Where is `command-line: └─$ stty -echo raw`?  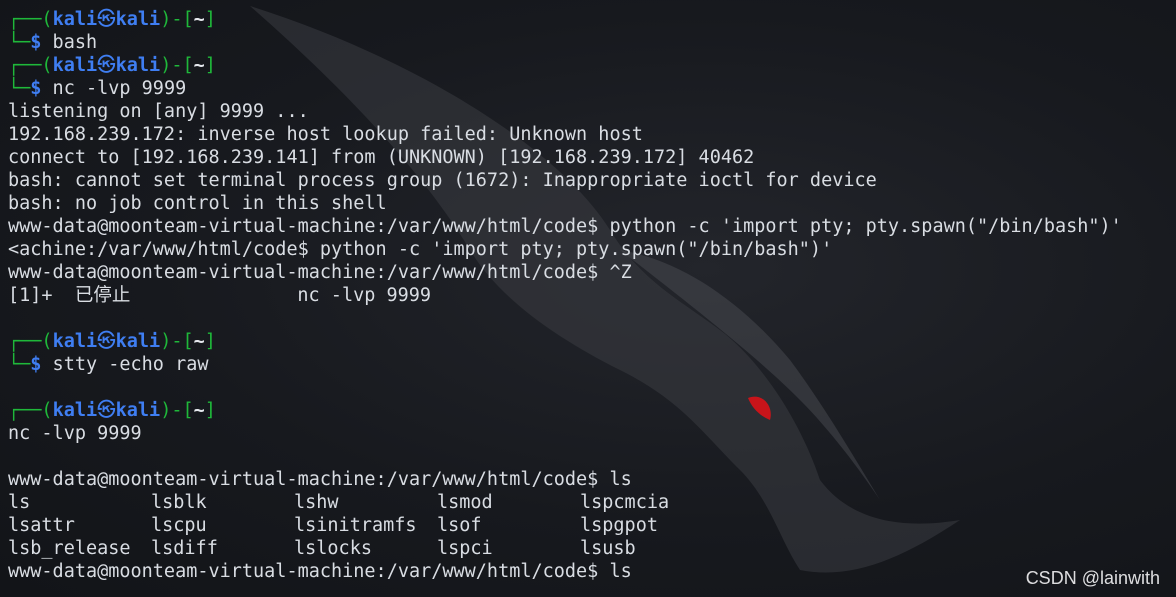 command-line: └─$ stty -echo raw is located at coordinates (592, 364).